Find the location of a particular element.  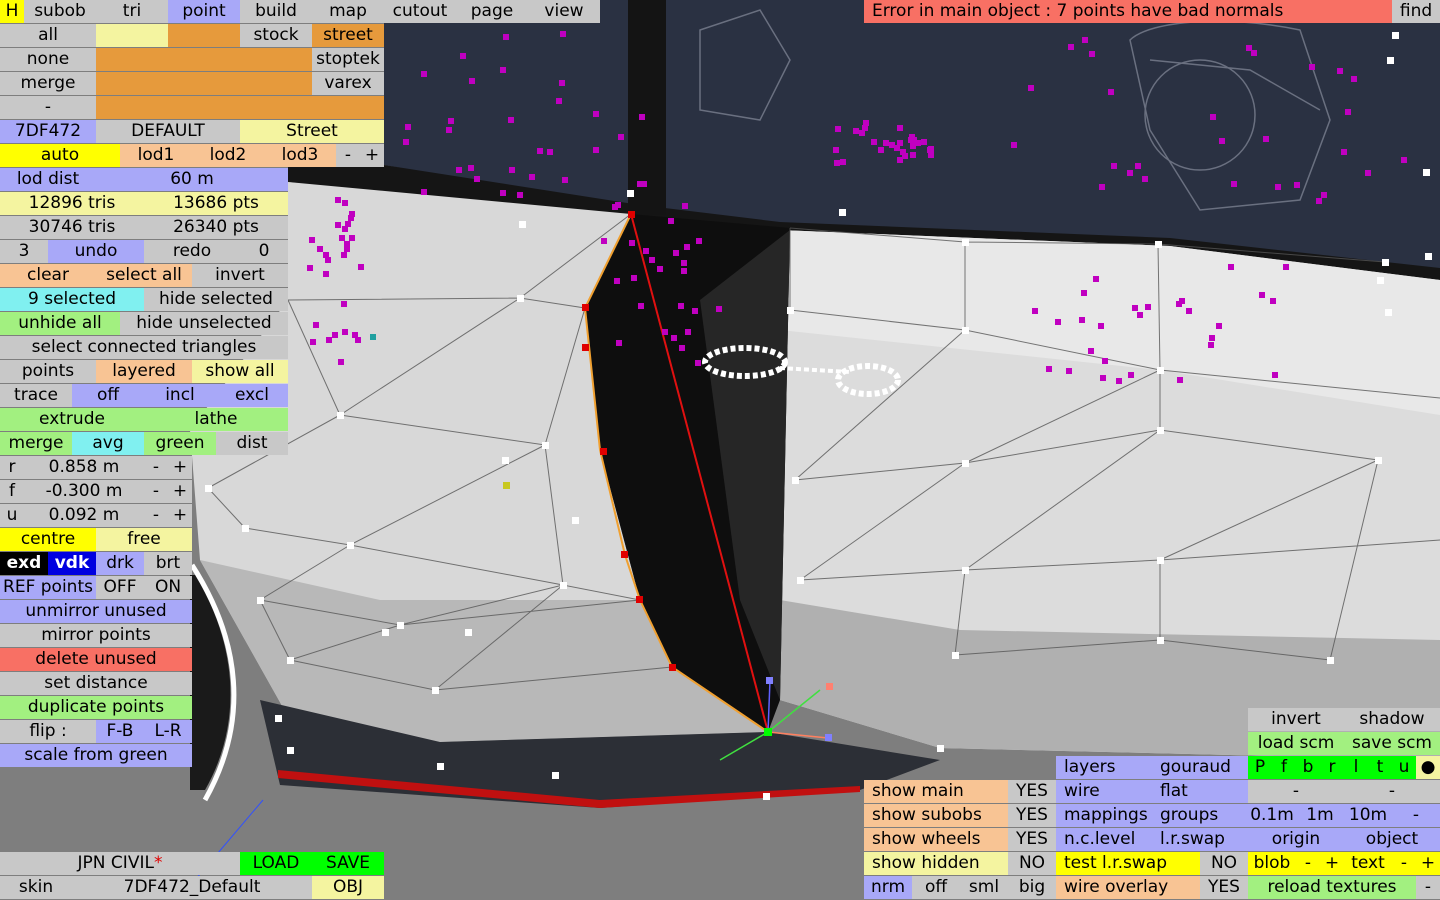

lod1-button: lod1 is located at coordinates (156, 155).